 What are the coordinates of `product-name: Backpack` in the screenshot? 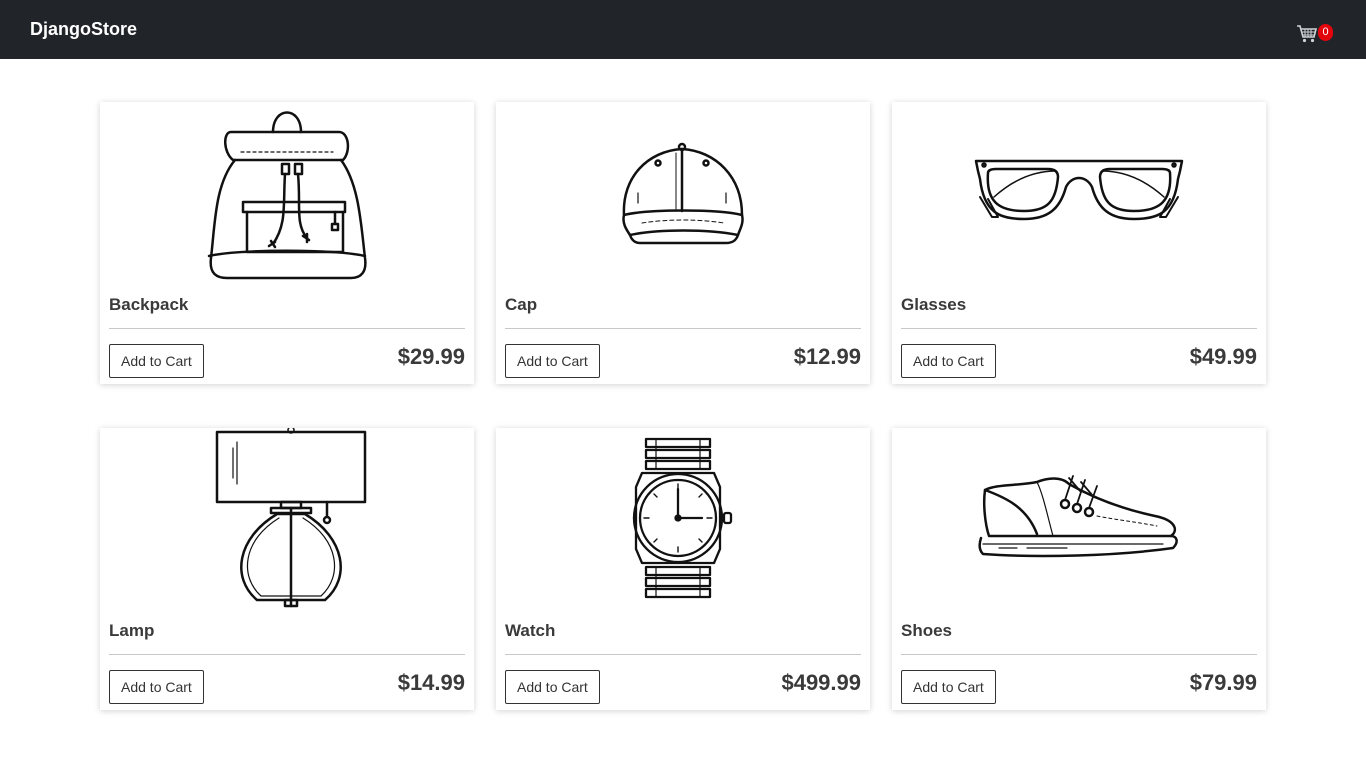 It's located at (149, 304).